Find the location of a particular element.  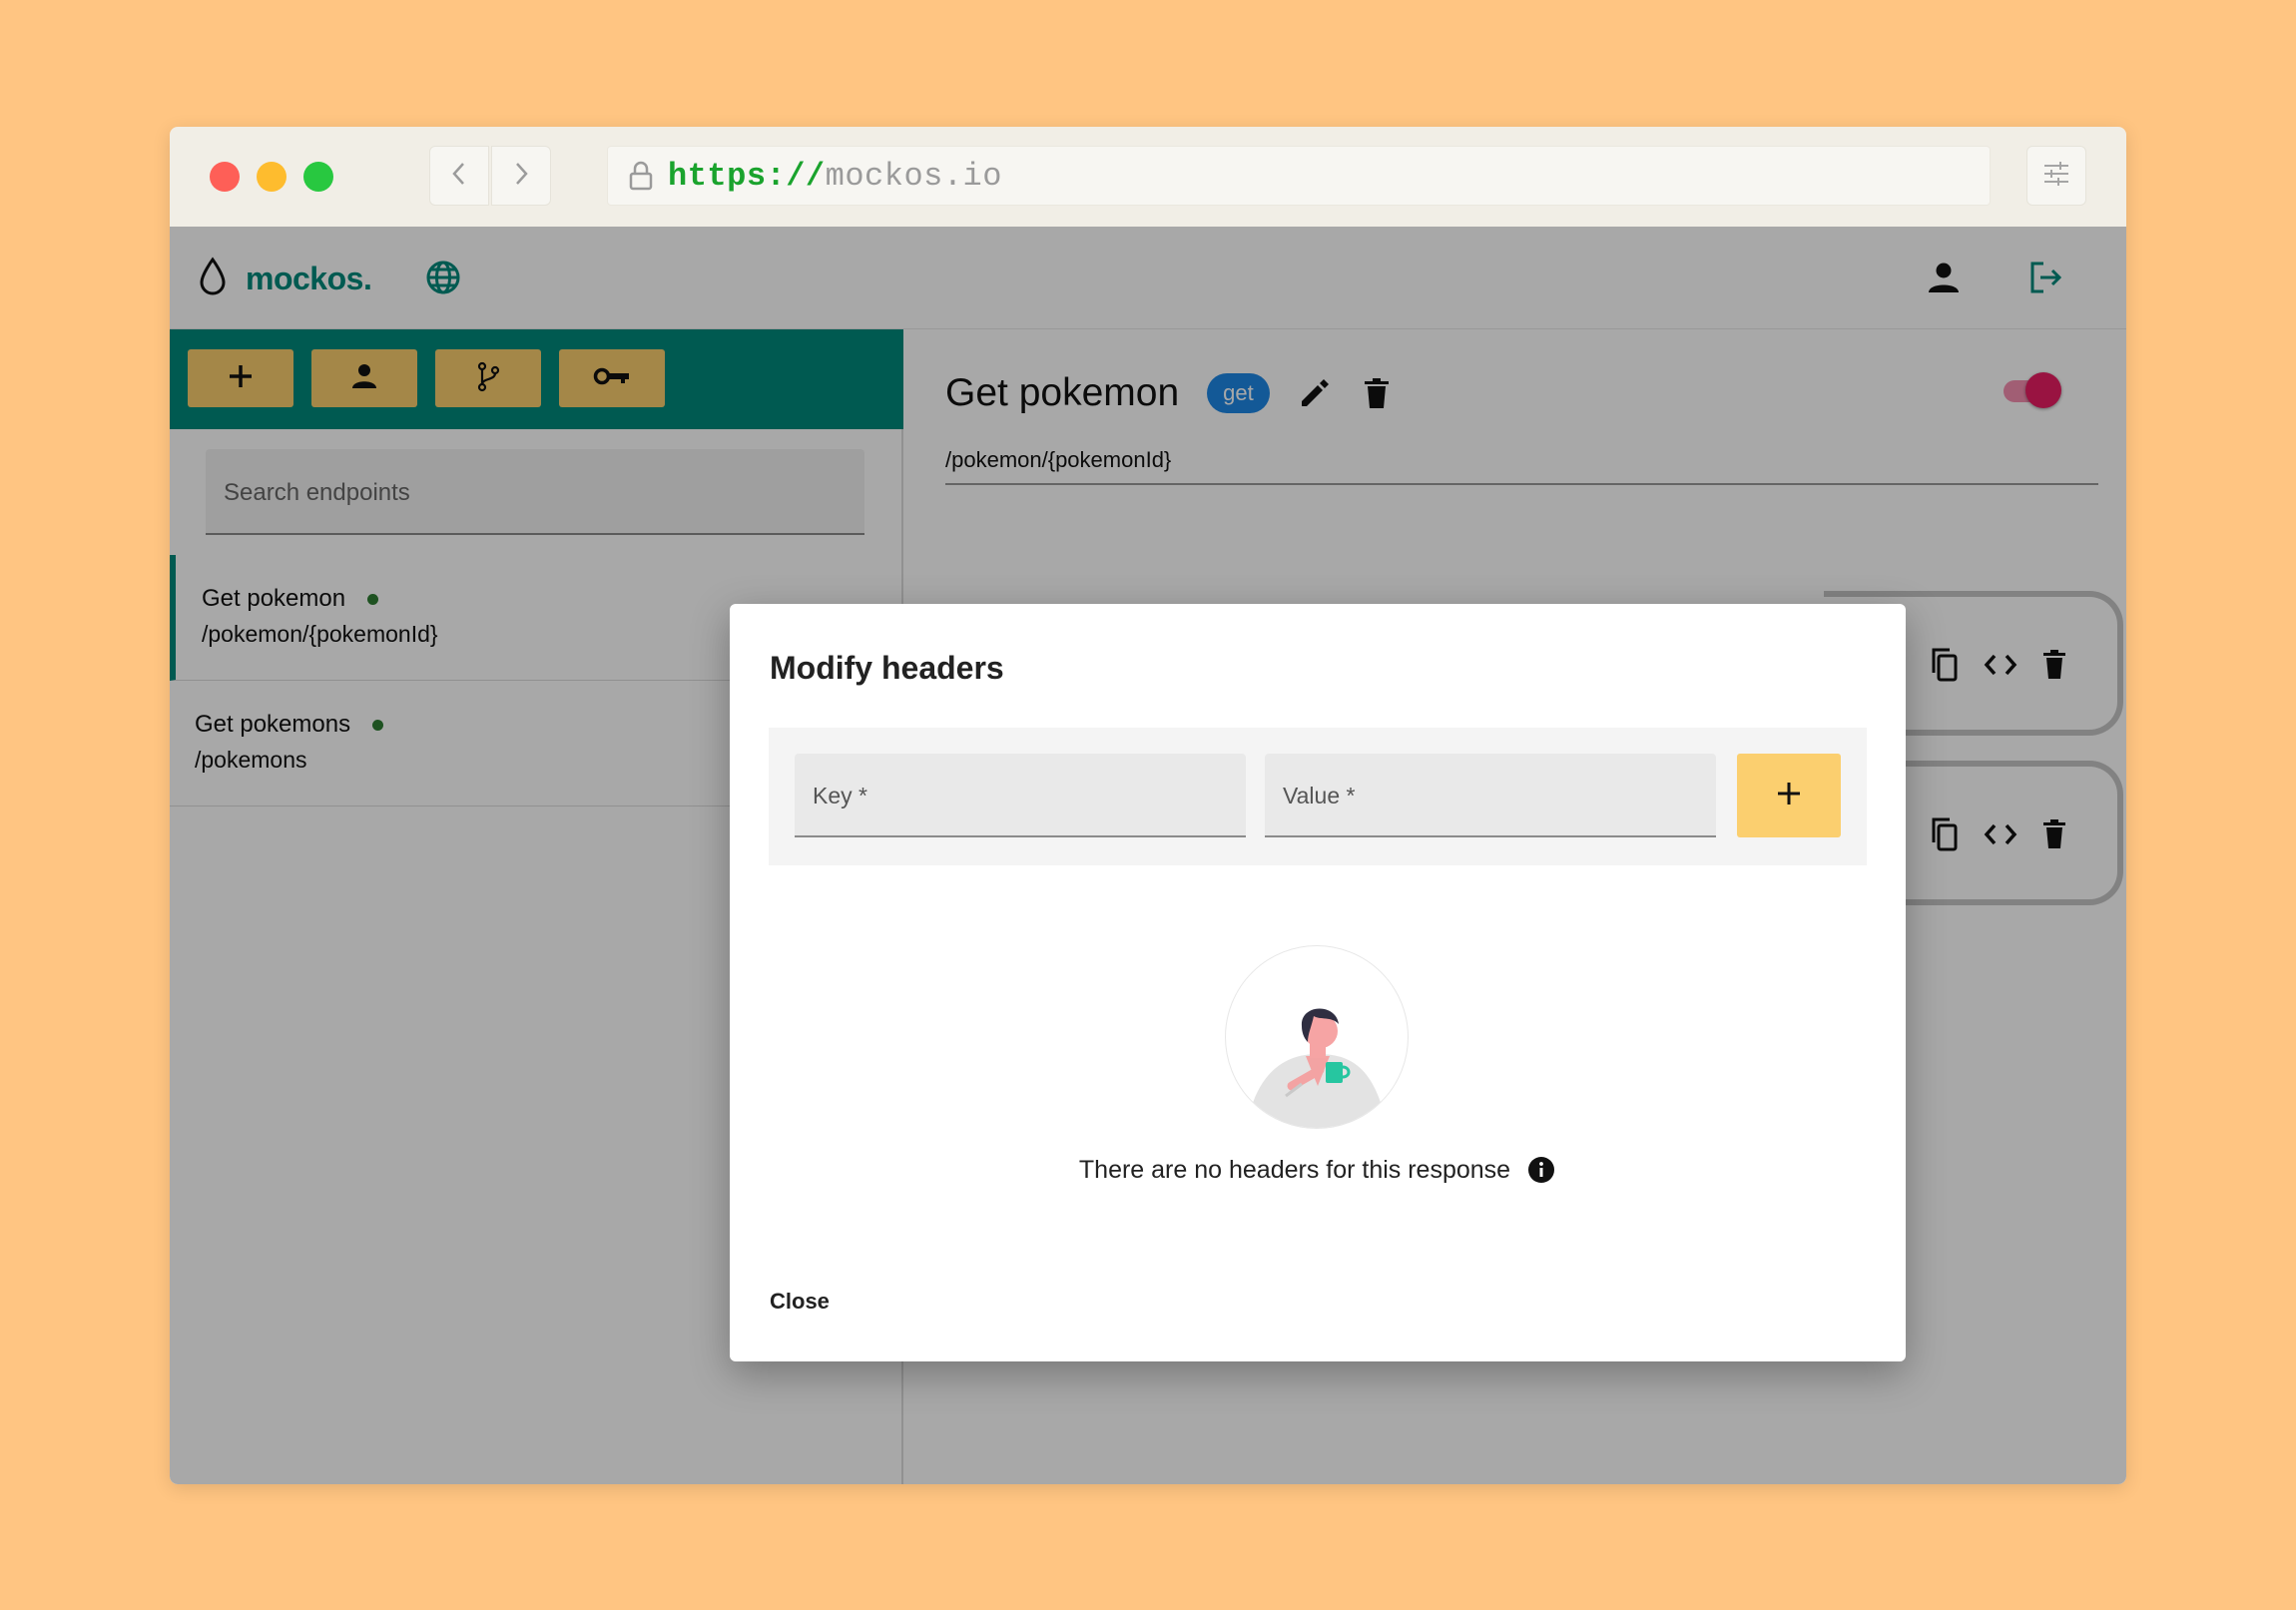

header-value-input: Value * is located at coordinates (1491, 795).